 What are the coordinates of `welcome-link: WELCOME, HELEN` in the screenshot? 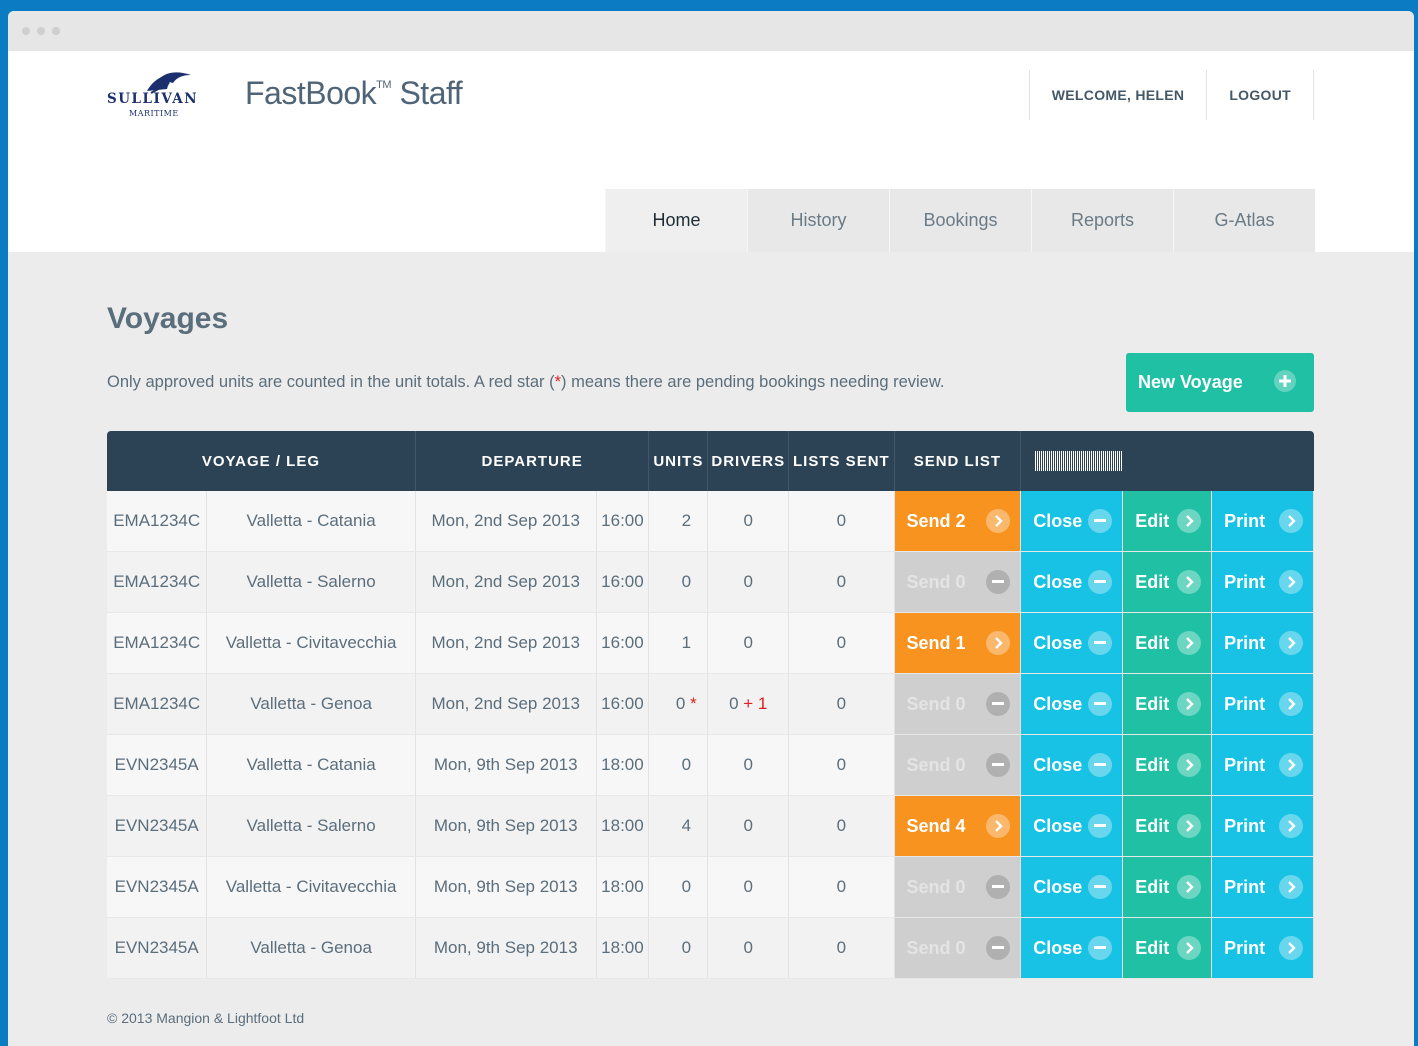 It's located at (1117, 95).